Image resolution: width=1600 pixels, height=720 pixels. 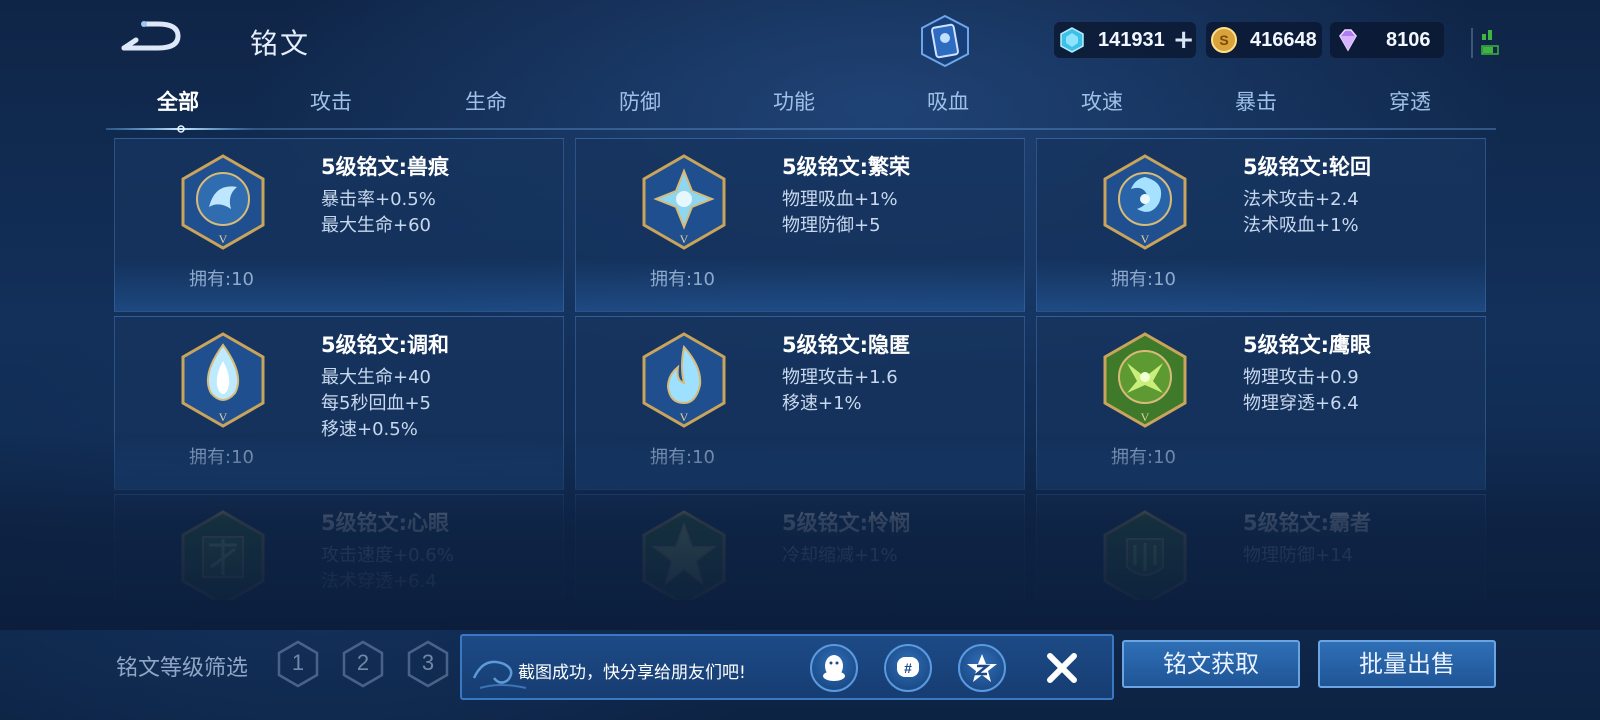 I want to click on rune-prosperity-icon: V, so click(x=684, y=202).